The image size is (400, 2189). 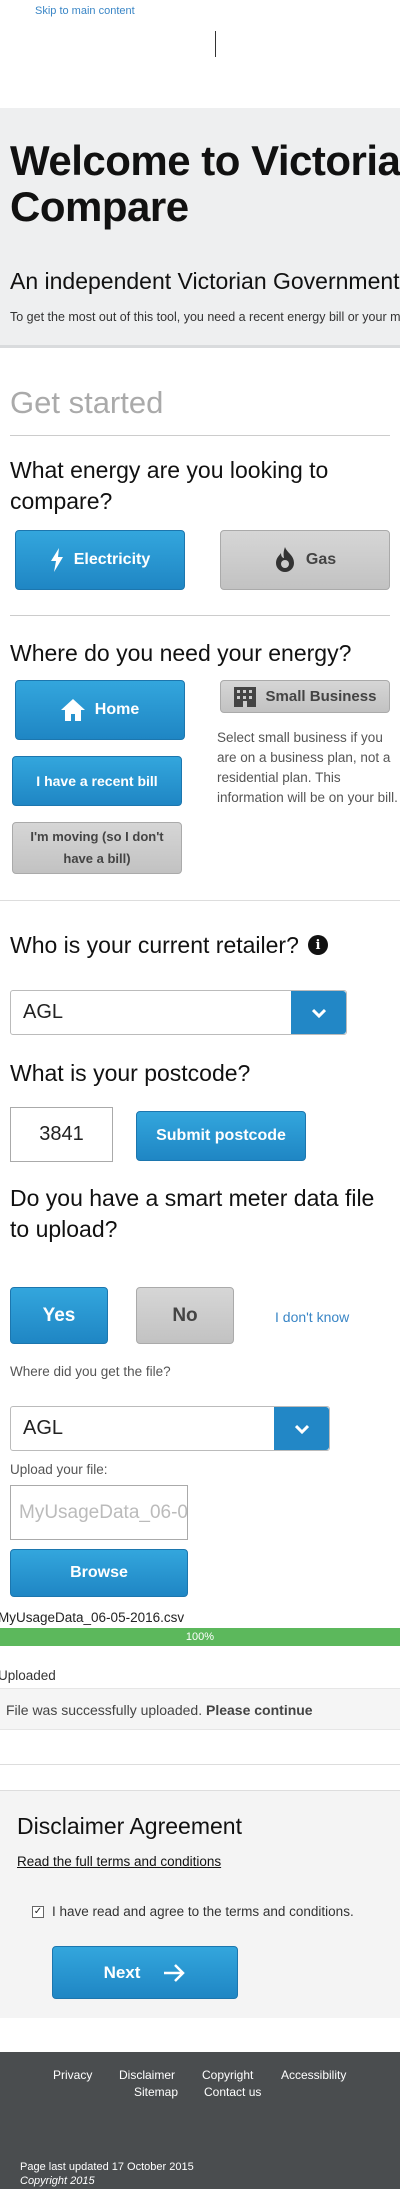 I want to click on postcode-input: 3841, so click(x=61, y=1134).